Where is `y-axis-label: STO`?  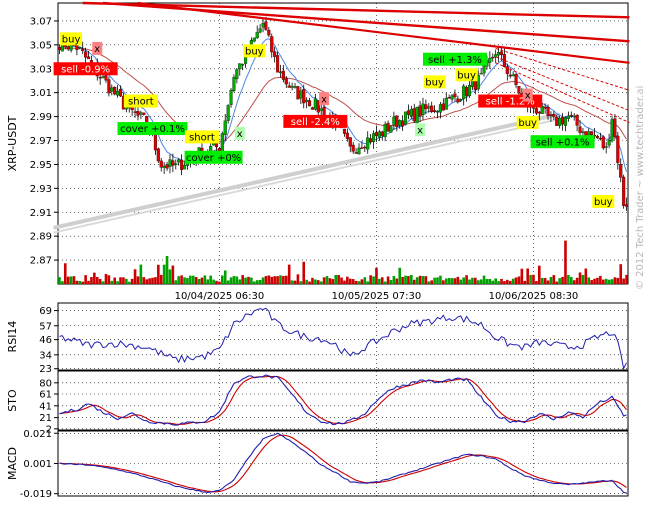 y-axis-label: STO is located at coordinates (12, 400).